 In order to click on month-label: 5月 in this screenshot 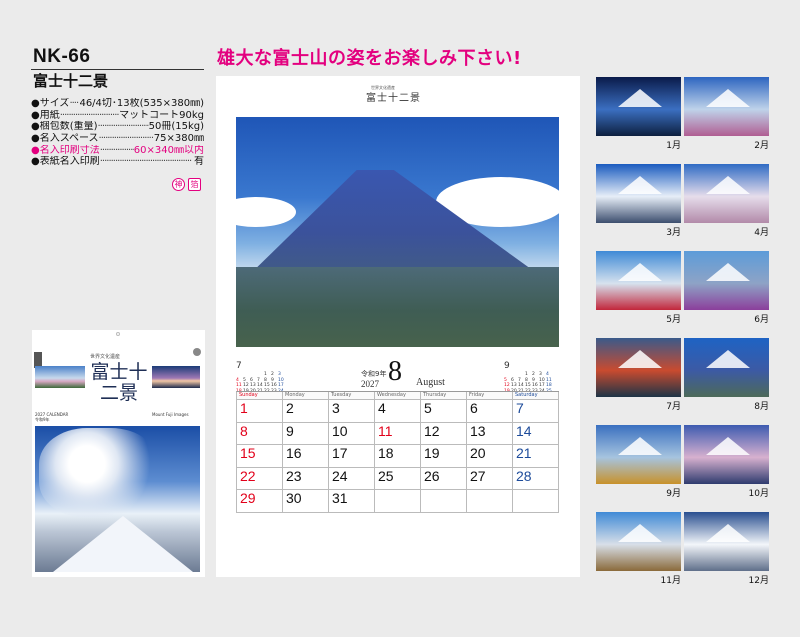, I will do `click(673, 320)`.